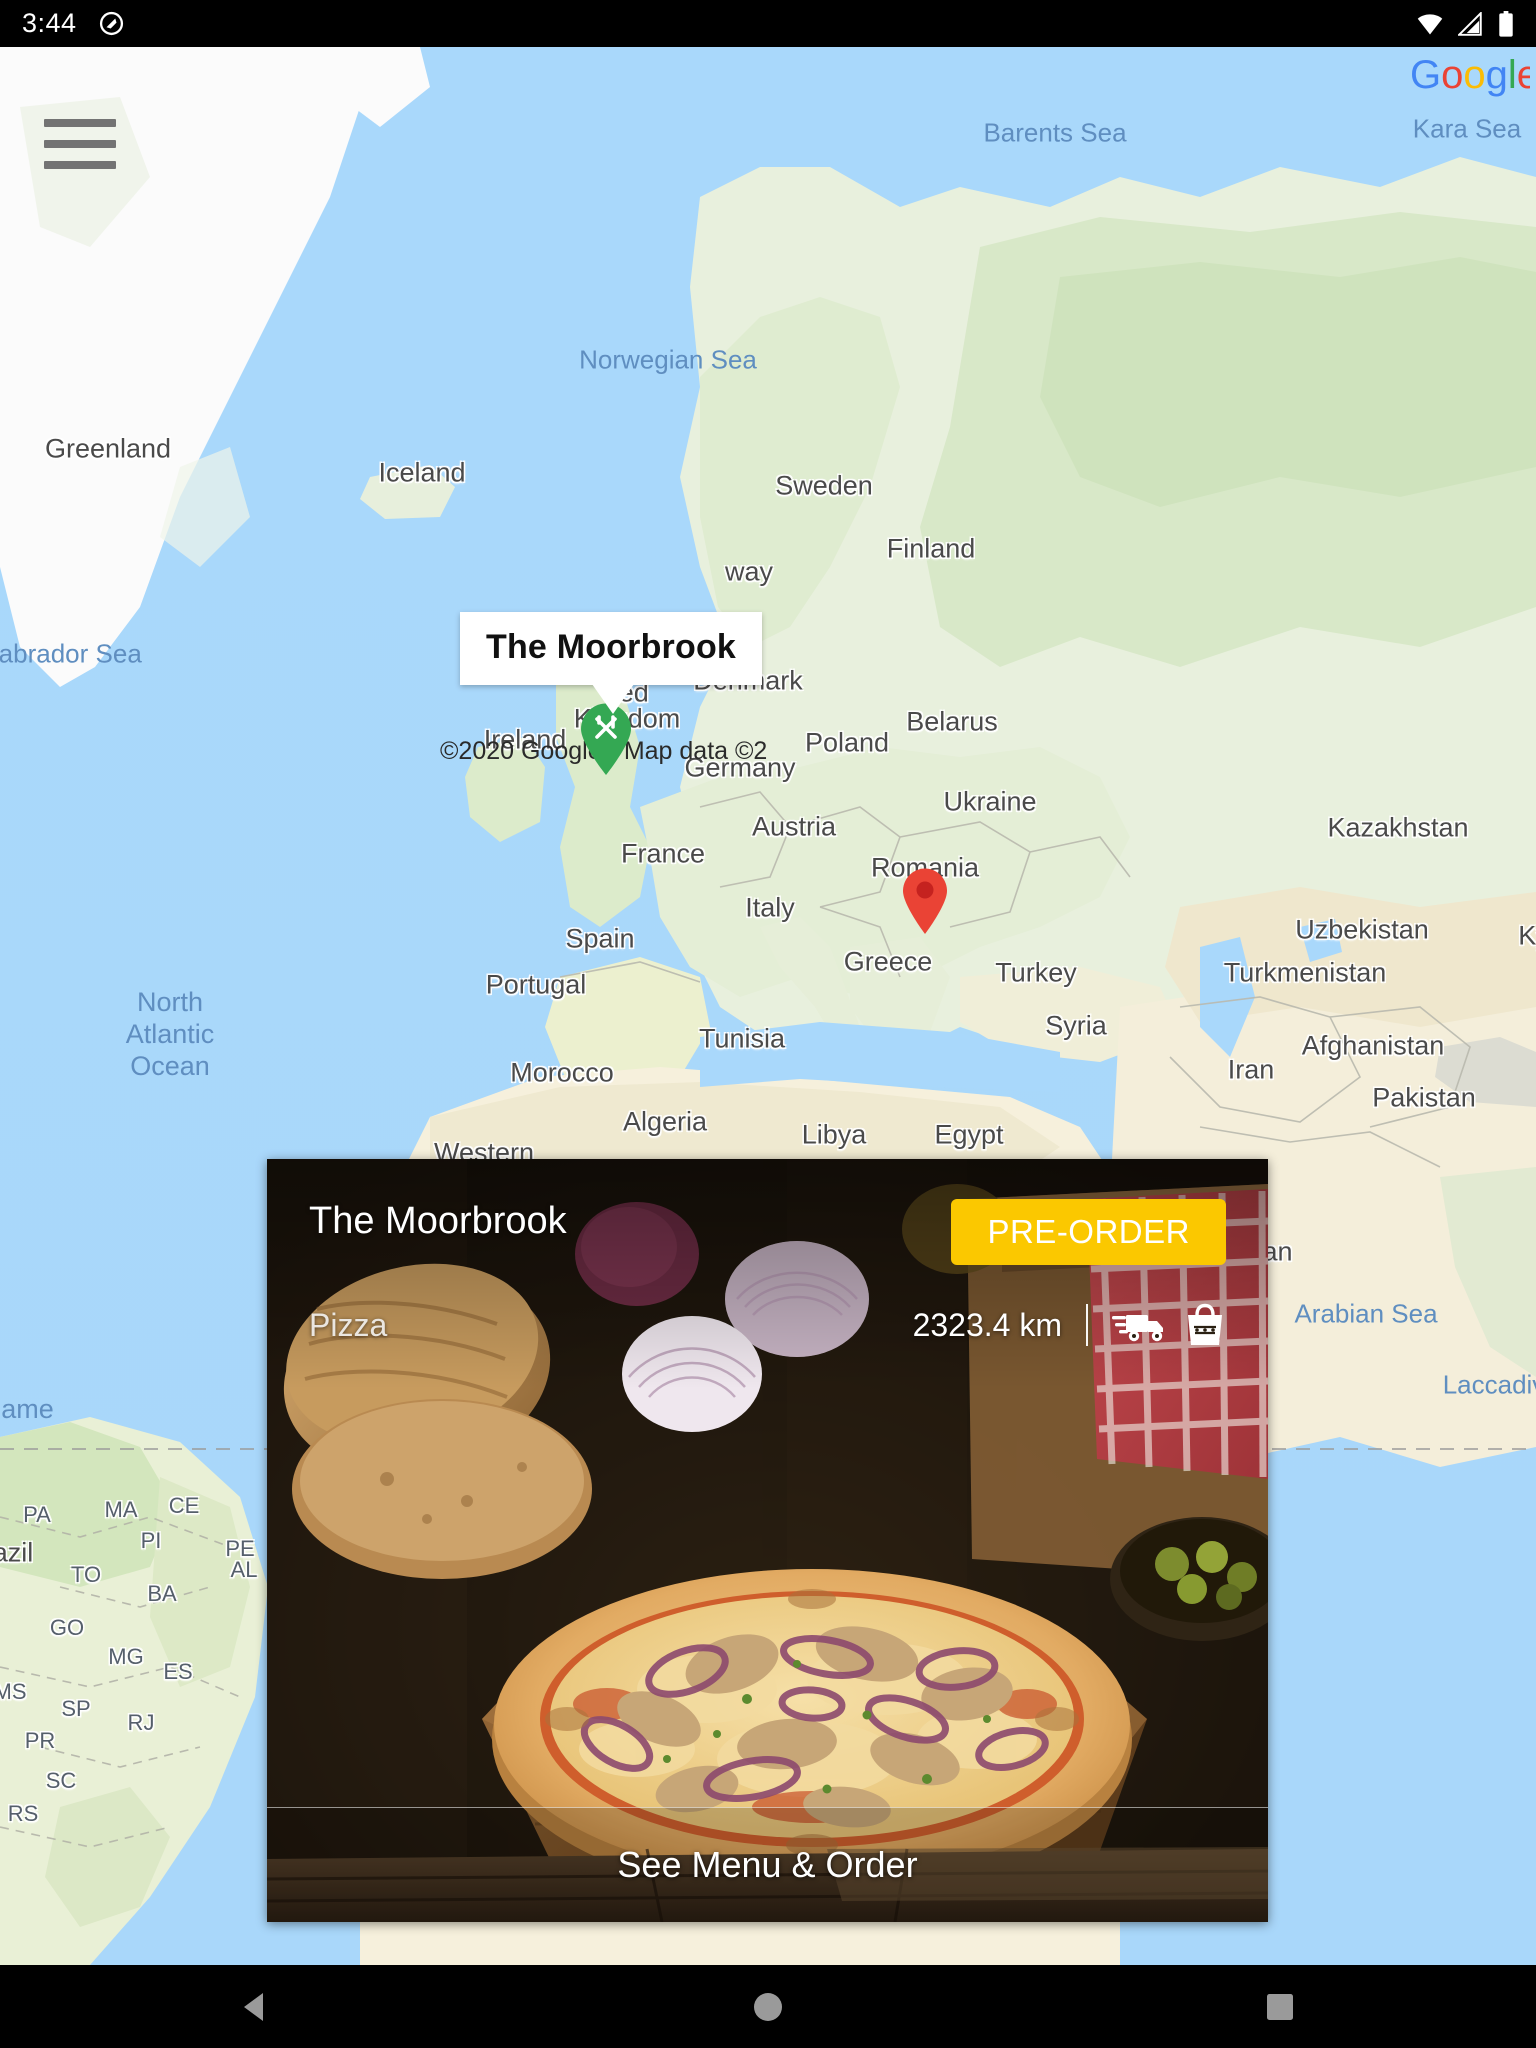  Describe the element at coordinates (768, 23) in the screenshot. I see `status-bar: 3:44` at that location.